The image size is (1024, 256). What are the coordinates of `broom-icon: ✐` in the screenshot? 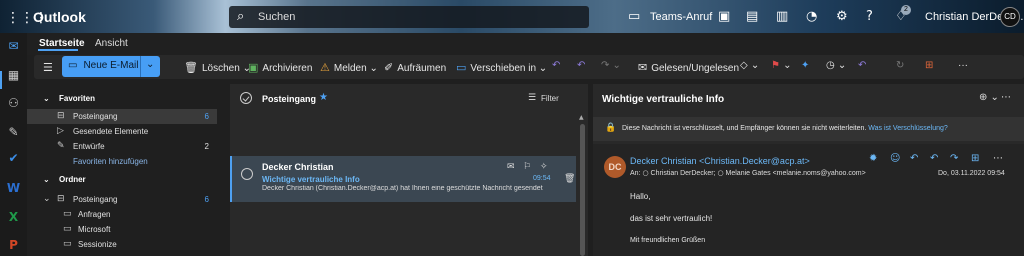 It's located at (389, 67).